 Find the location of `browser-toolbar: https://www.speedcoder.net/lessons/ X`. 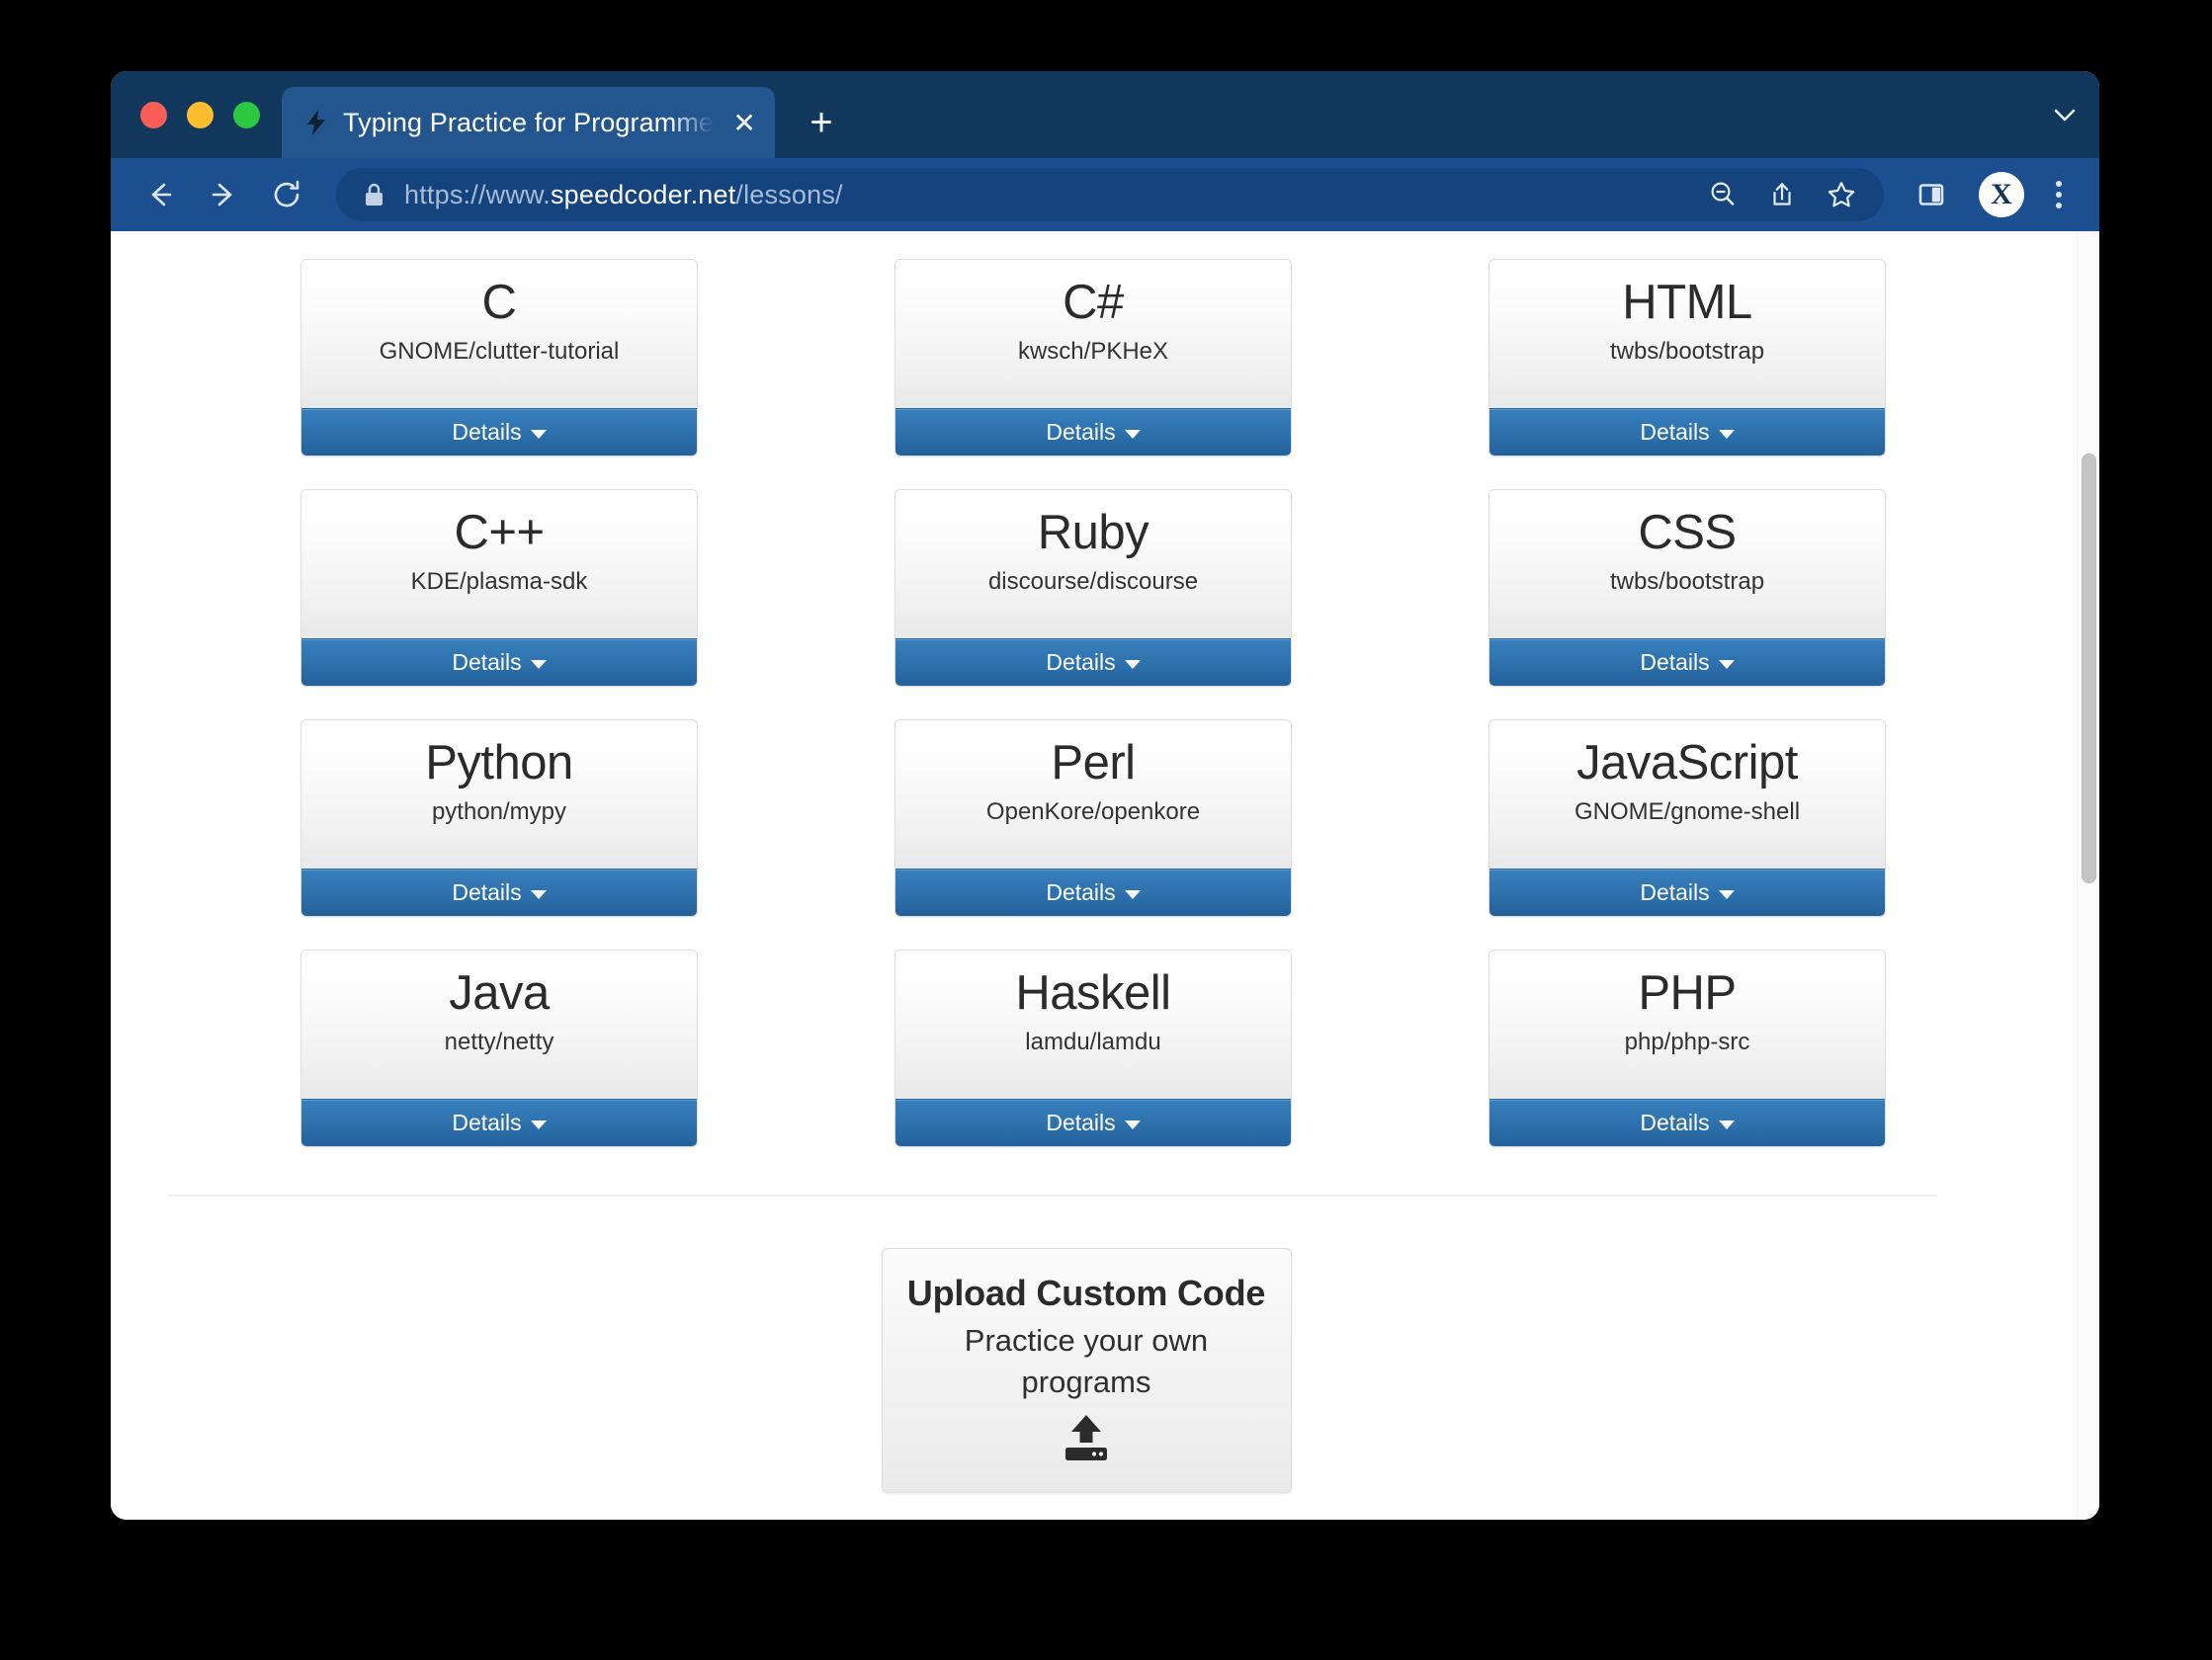

browser-toolbar: https://www.speedcoder.net/lessons/ X is located at coordinates (1105, 194).